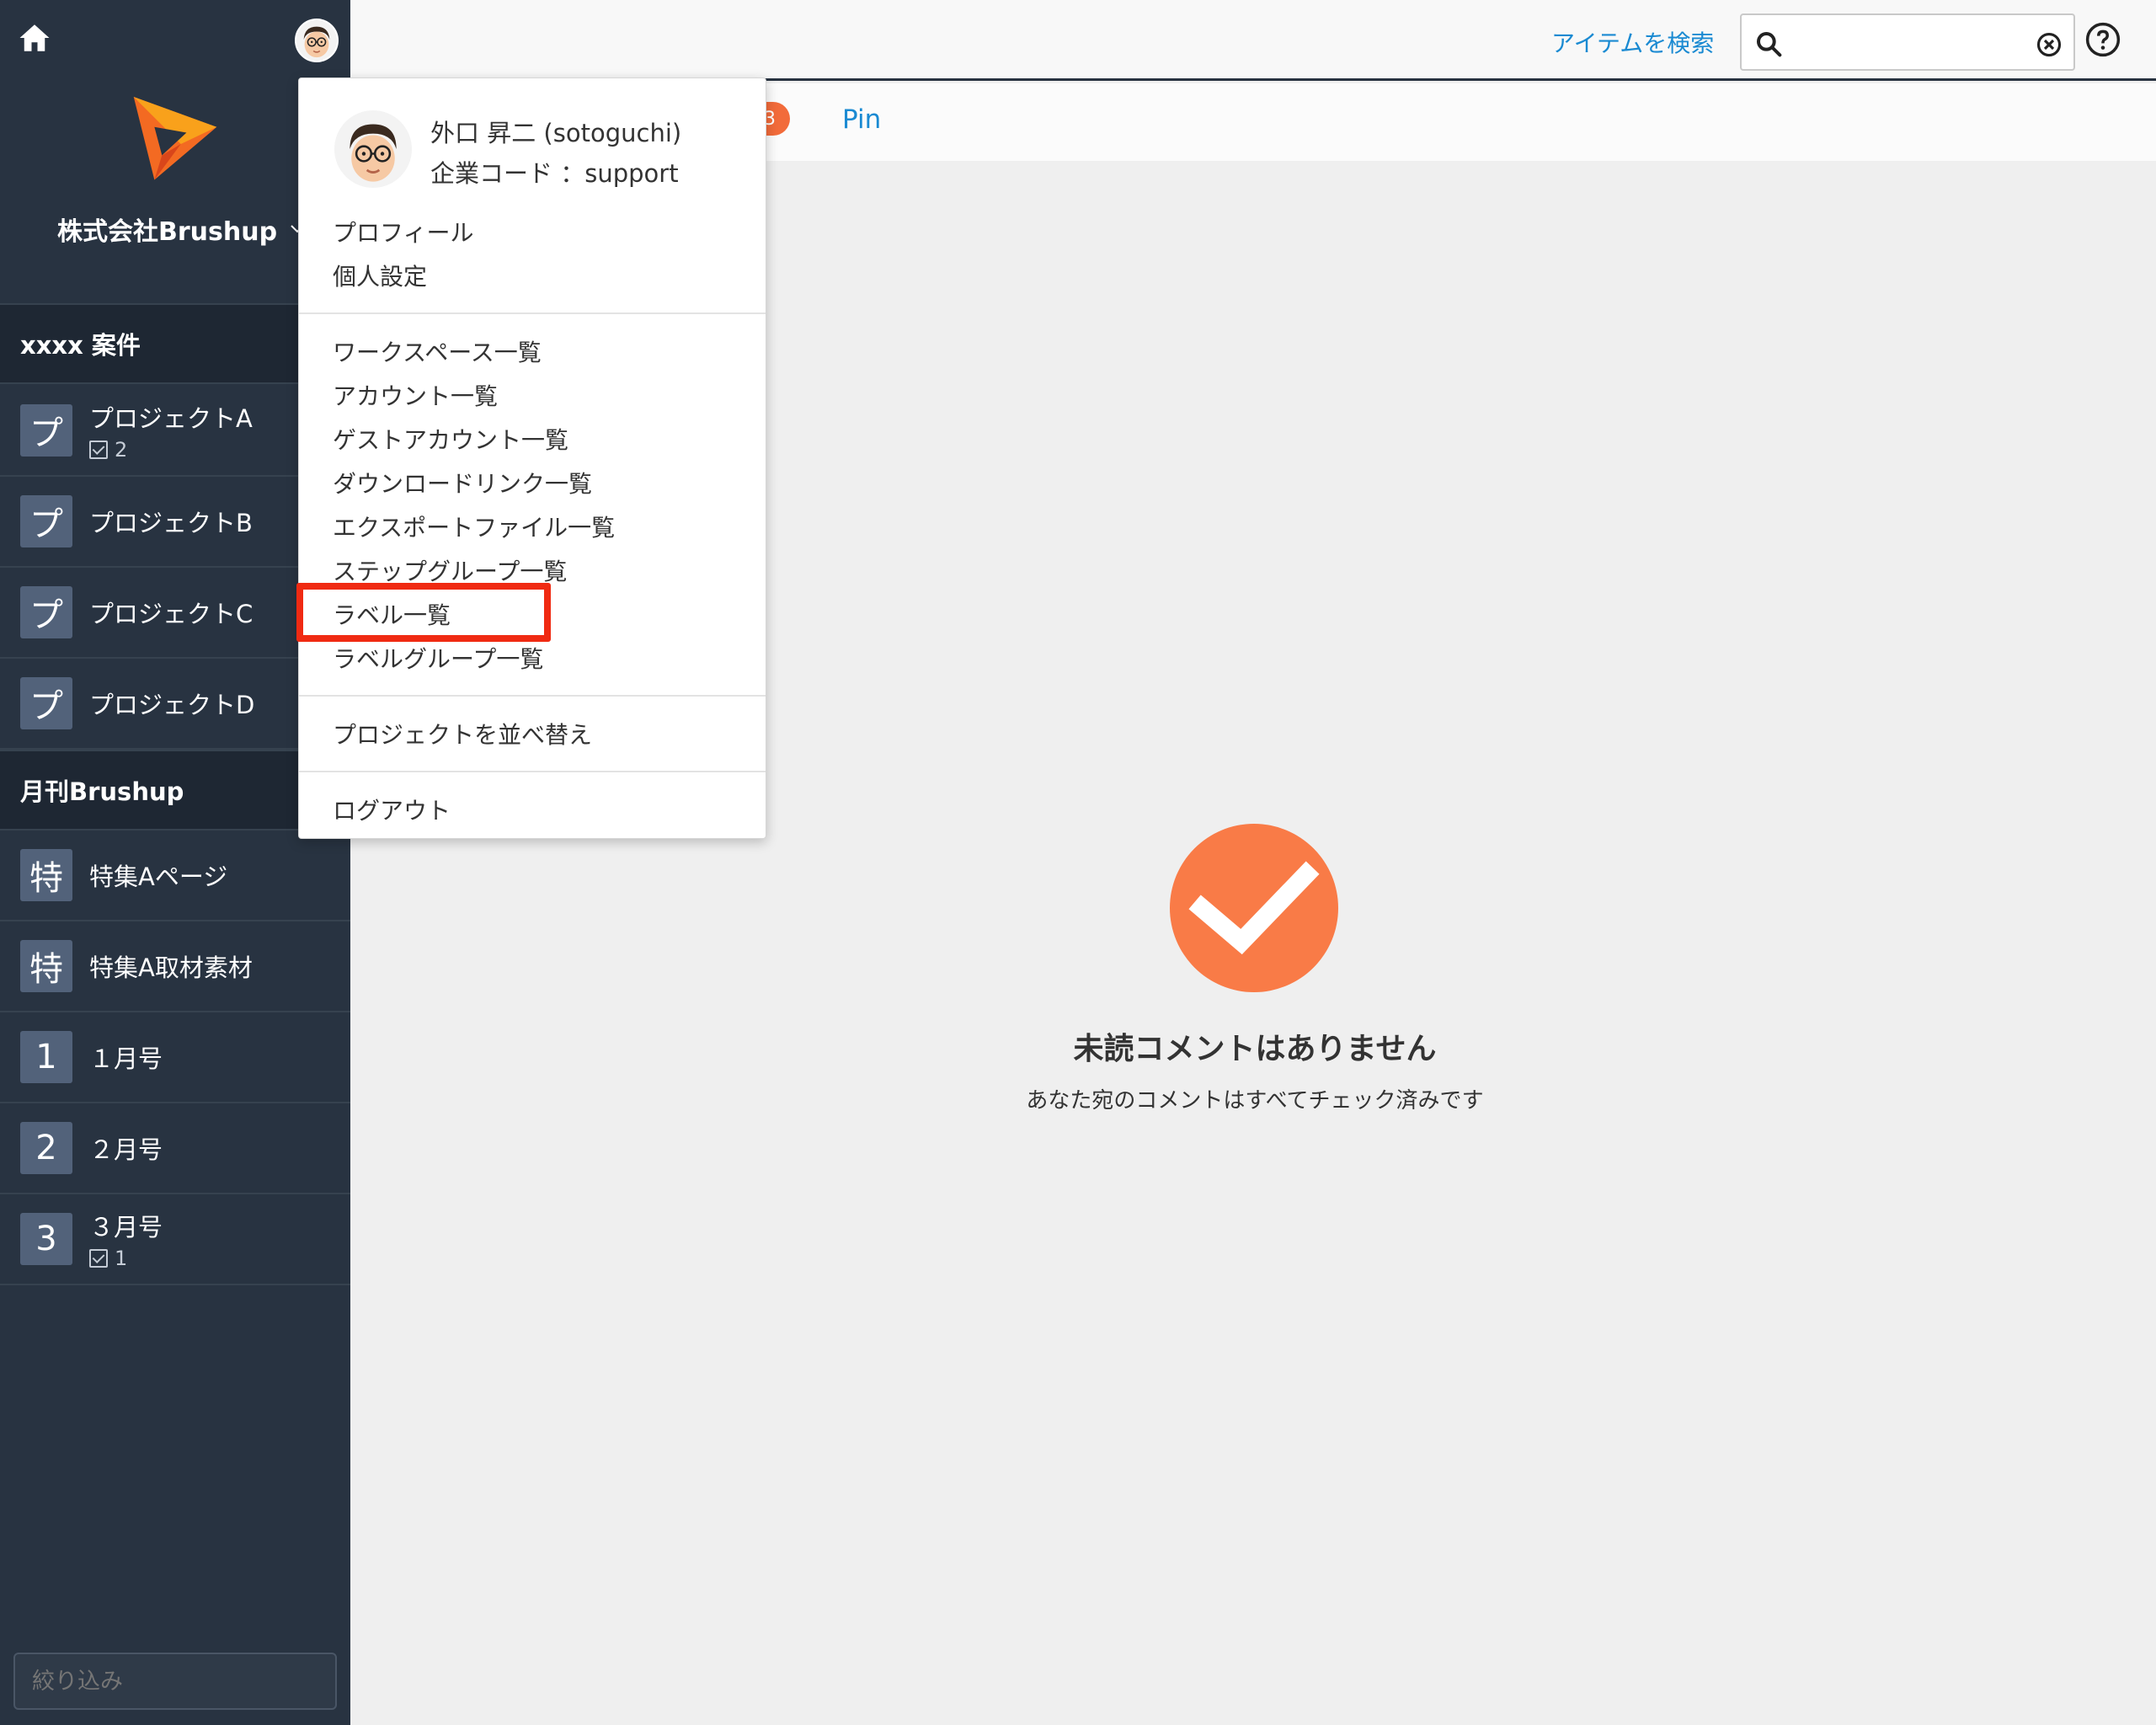 The height and width of the screenshot is (1725, 2156). Describe the element at coordinates (46, 1057) in the screenshot. I see `project-badge: 1` at that location.